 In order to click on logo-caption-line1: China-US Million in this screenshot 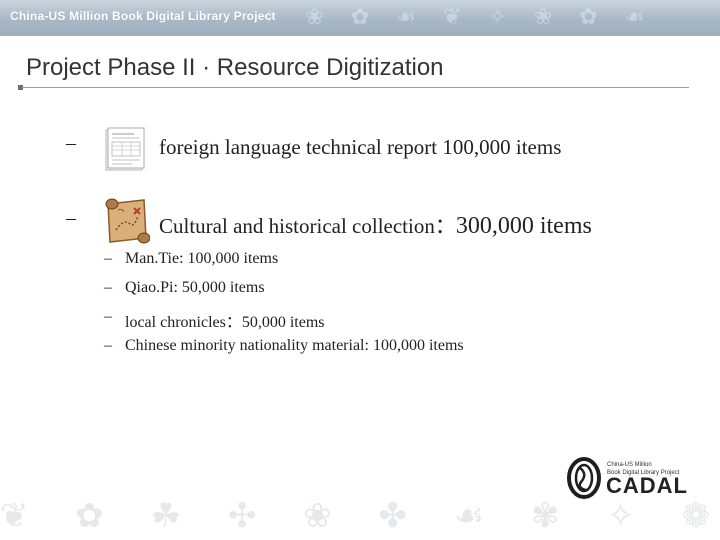, I will do `click(629, 465)`.